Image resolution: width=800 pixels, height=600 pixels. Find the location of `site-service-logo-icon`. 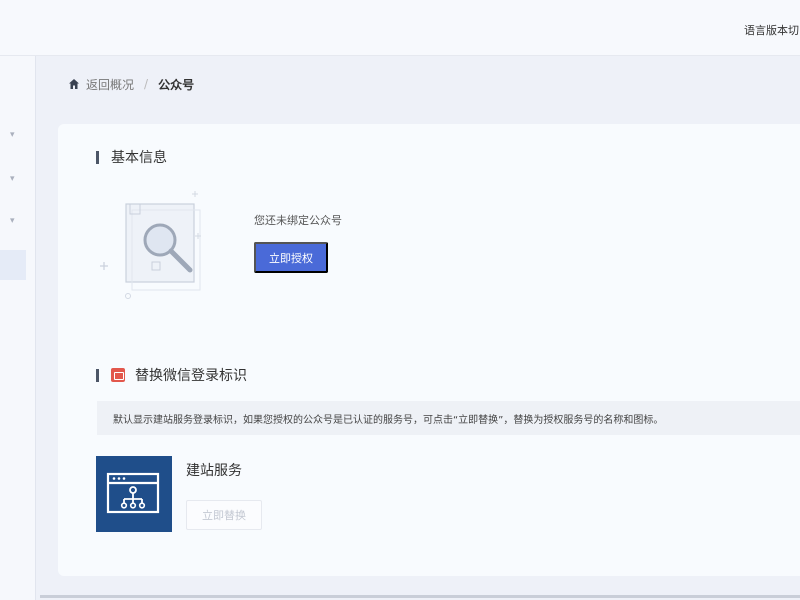

site-service-logo-icon is located at coordinates (133, 493).